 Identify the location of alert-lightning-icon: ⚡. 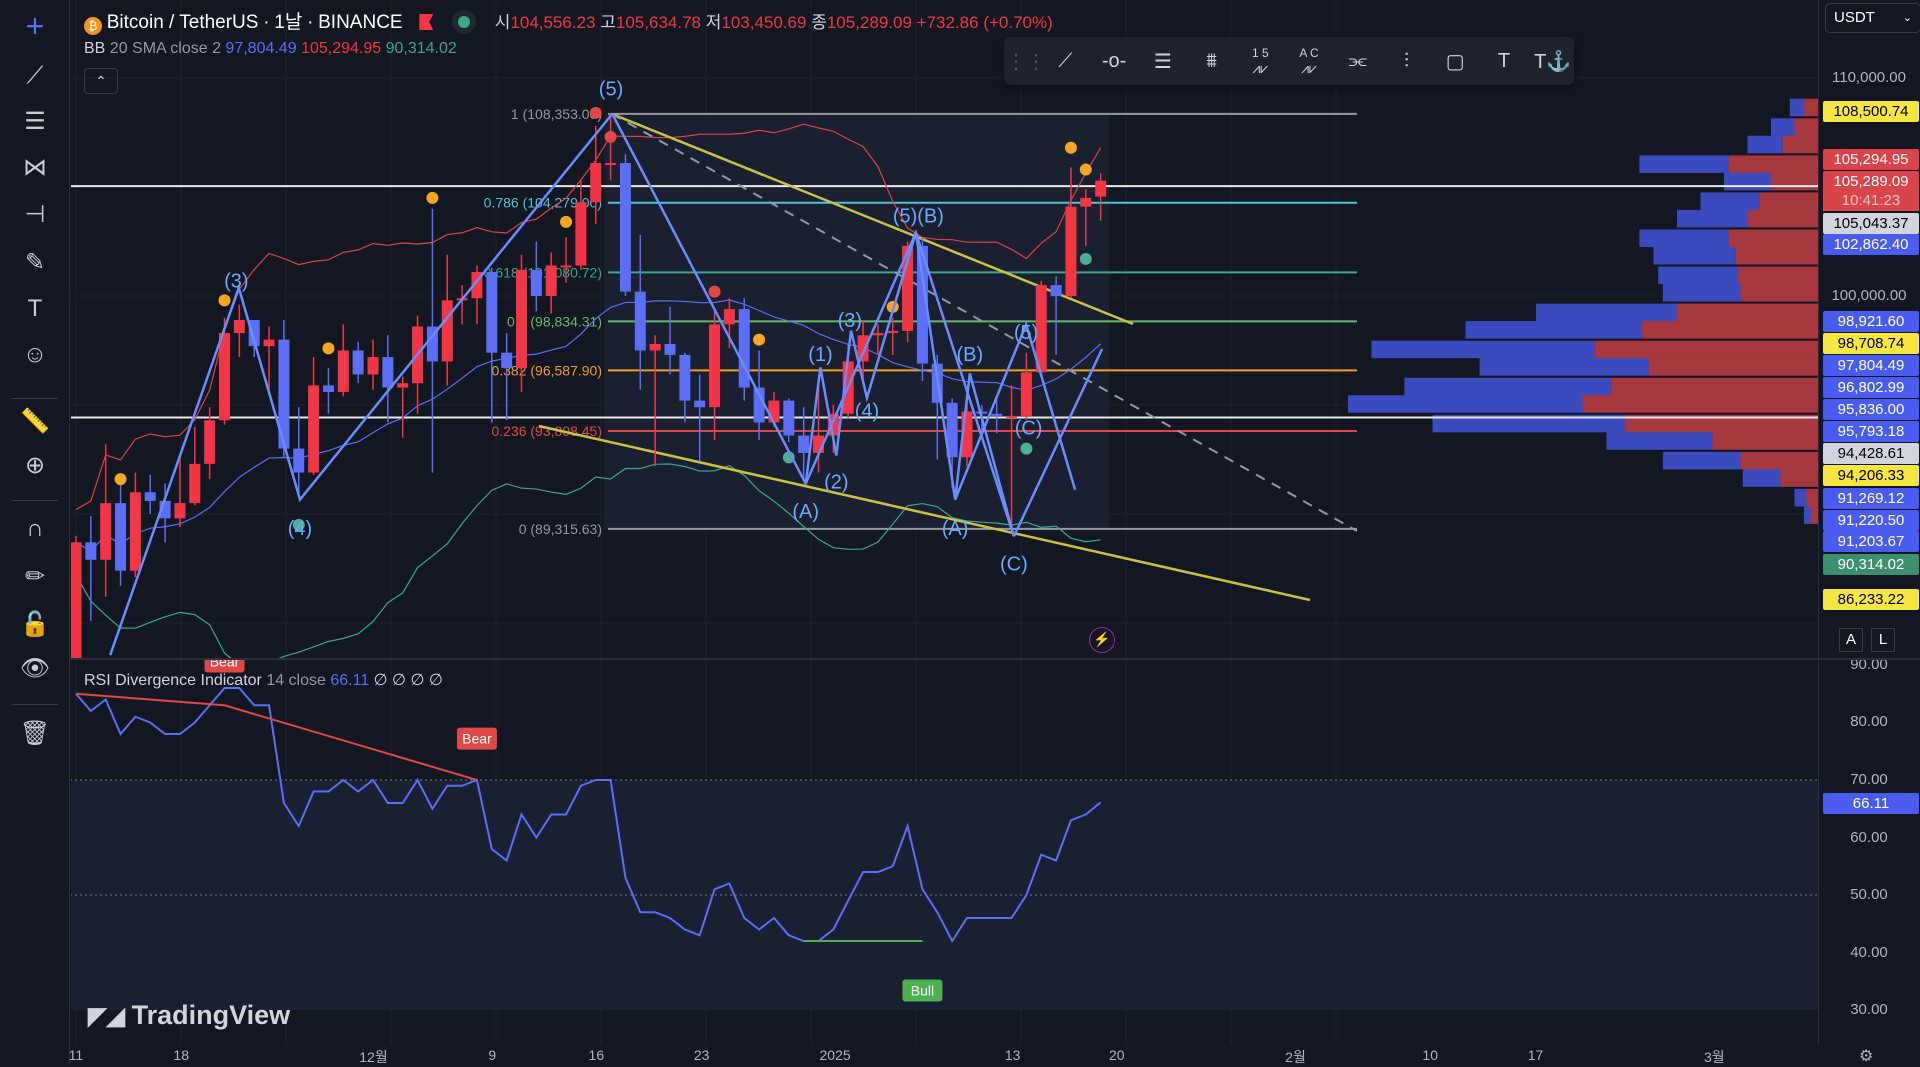
(1102, 640).